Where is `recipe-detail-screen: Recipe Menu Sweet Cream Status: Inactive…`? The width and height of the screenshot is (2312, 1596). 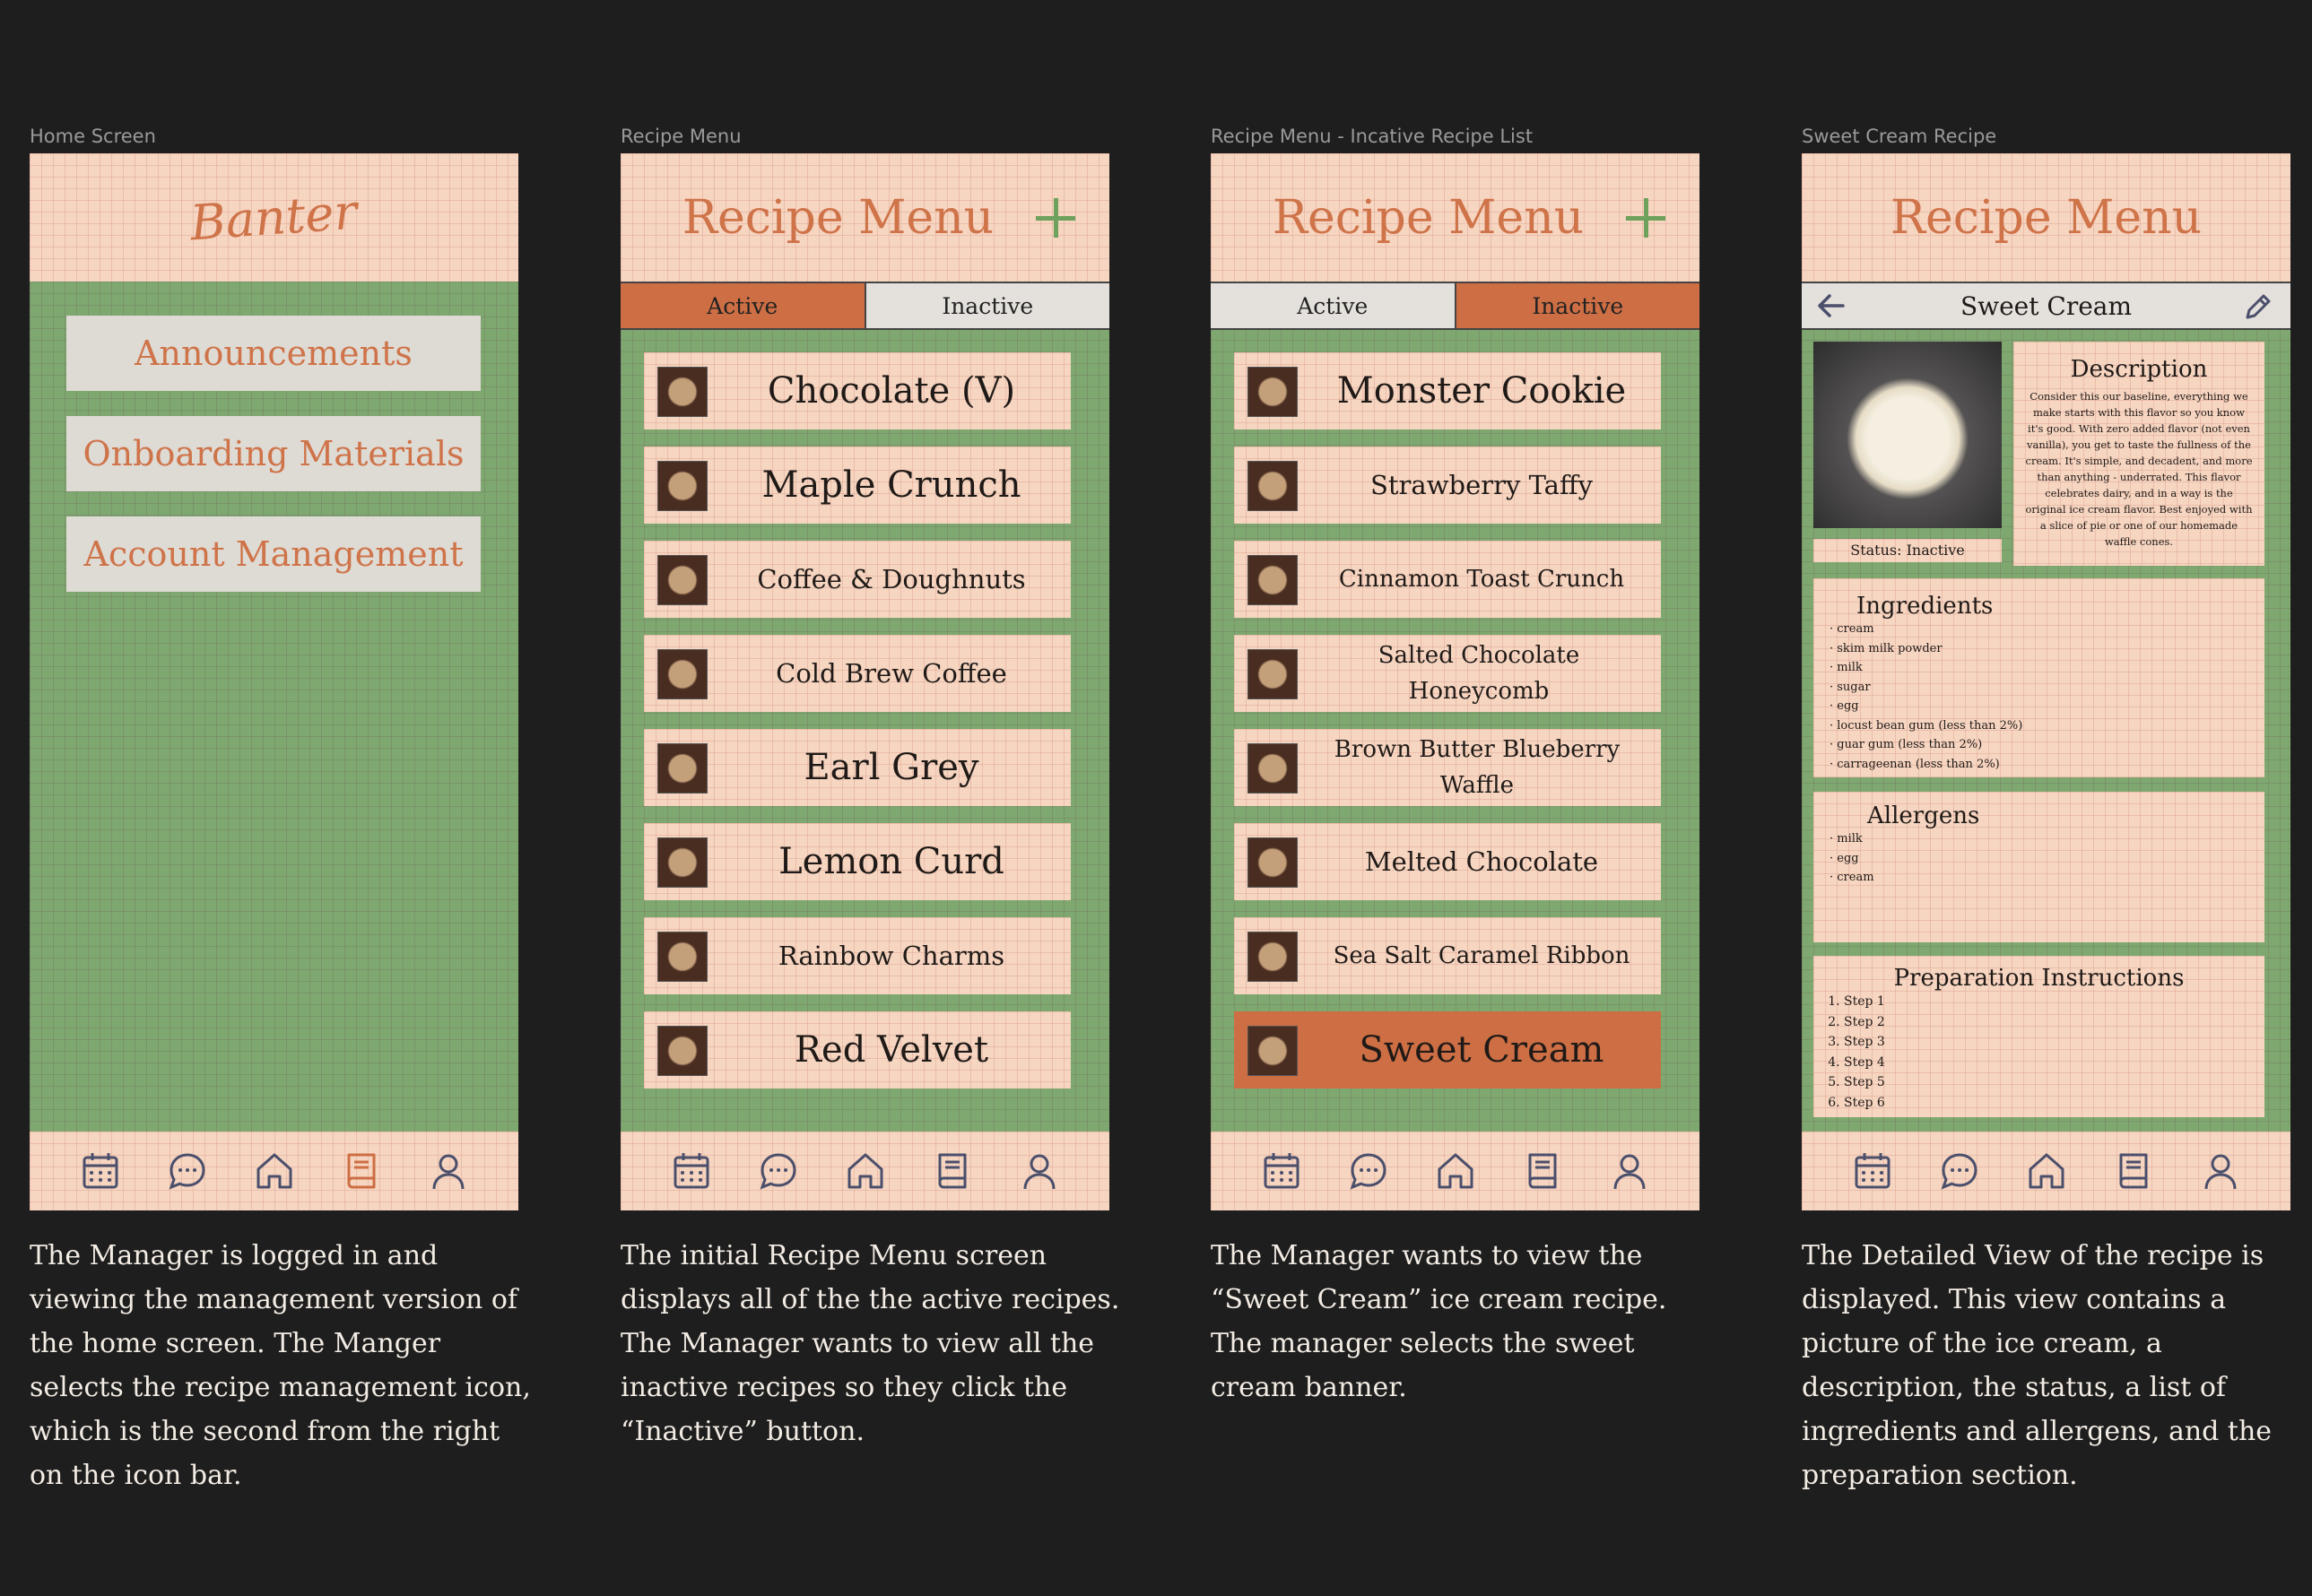
recipe-detail-screen: Recipe Menu Sweet Cream Status: Inactive… is located at coordinates (2046, 681).